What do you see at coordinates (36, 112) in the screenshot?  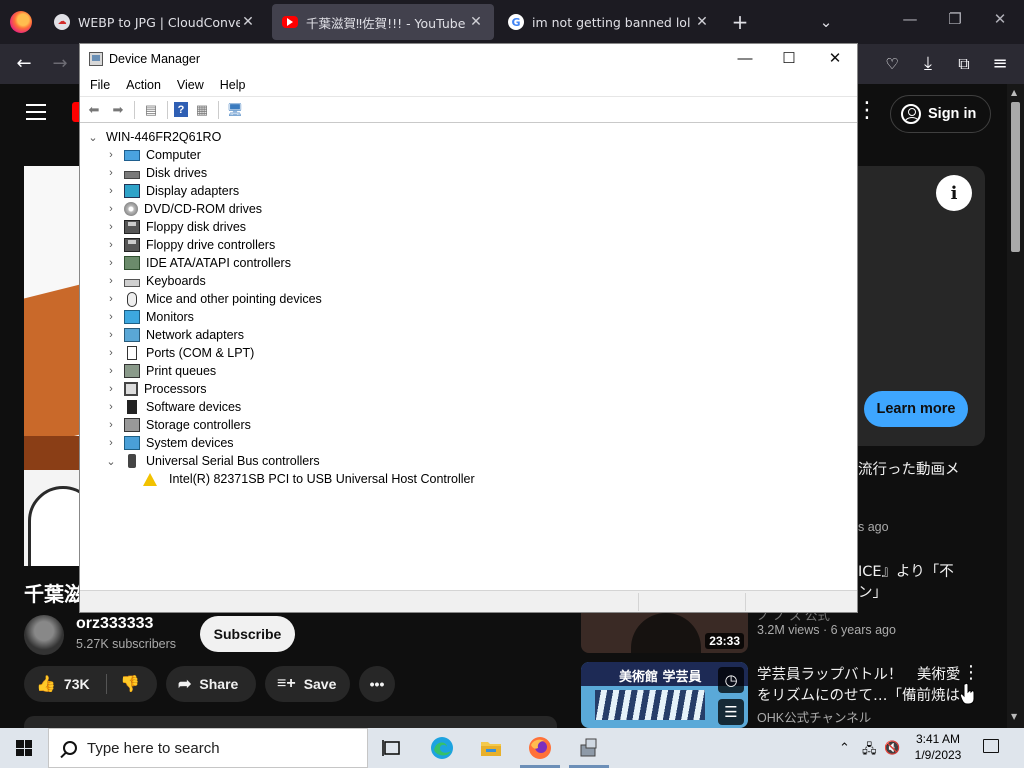 I see `guide-menu-icon` at bounding box center [36, 112].